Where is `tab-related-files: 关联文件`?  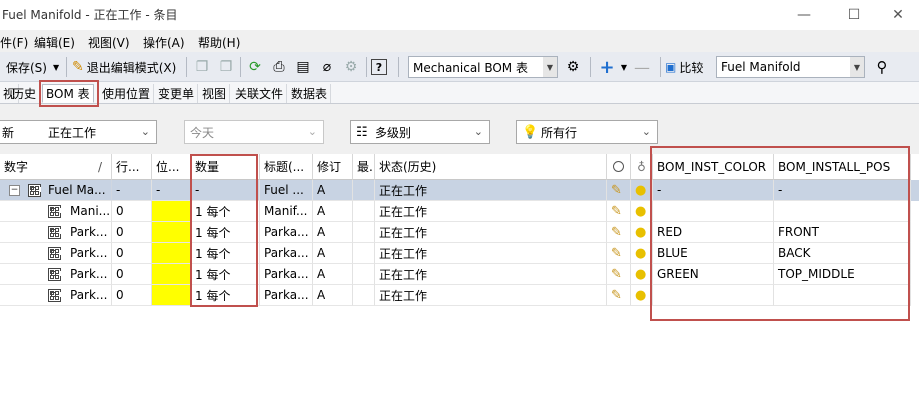 tab-related-files: 关联文件 is located at coordinates (260, 93).